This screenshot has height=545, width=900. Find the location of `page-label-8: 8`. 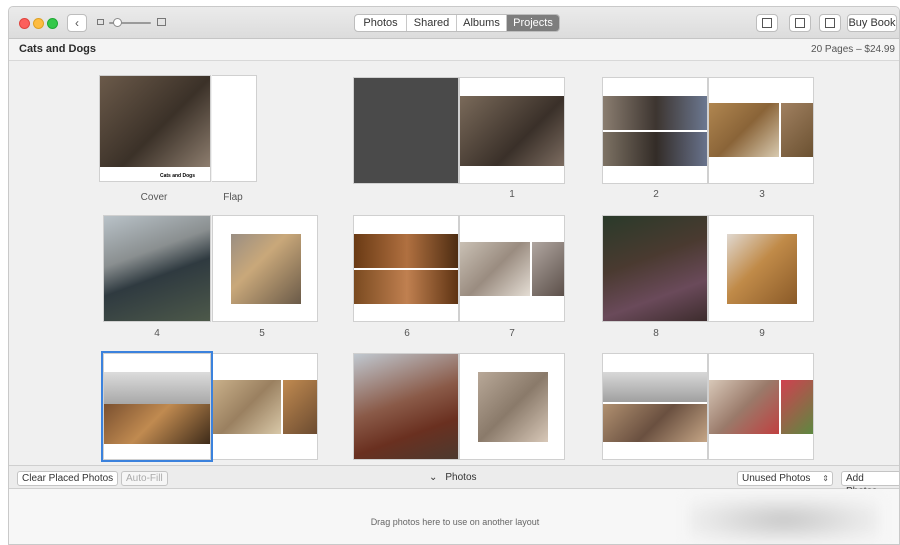

page-label-8: 8 is located at coordinates (656, 333).